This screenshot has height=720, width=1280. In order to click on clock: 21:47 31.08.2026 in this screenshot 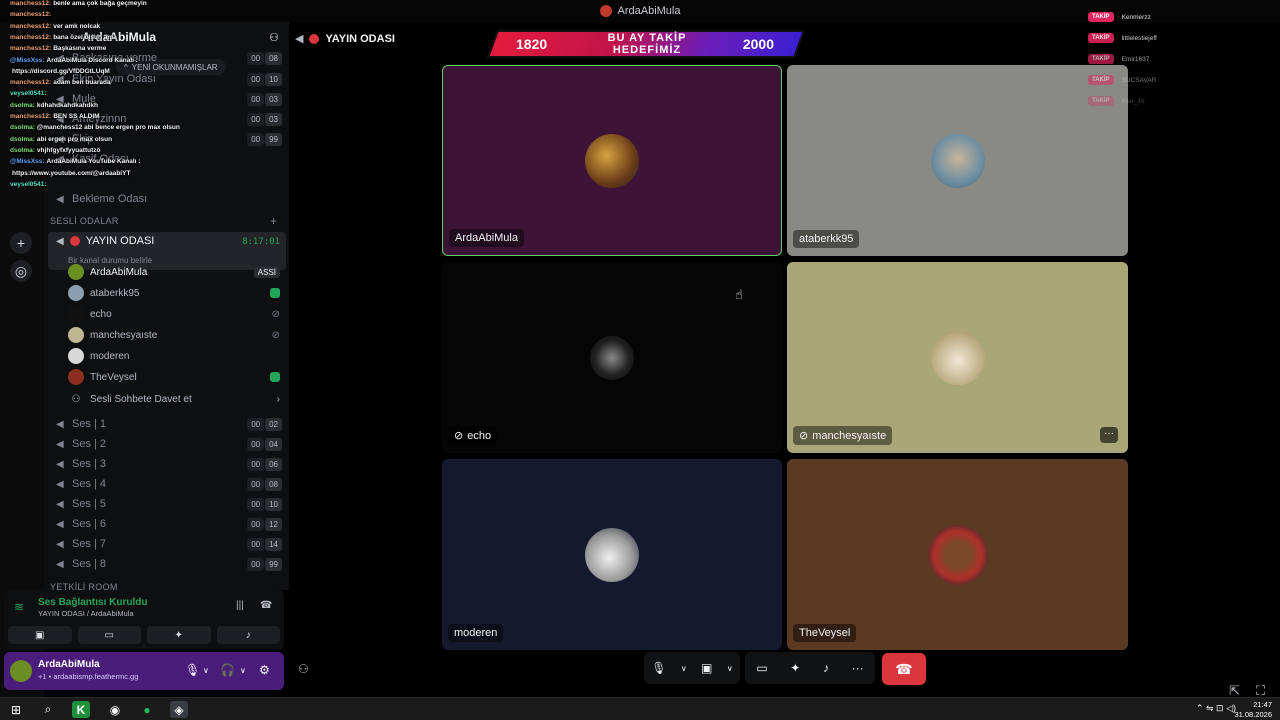, I will do `click(1253, 710)`.